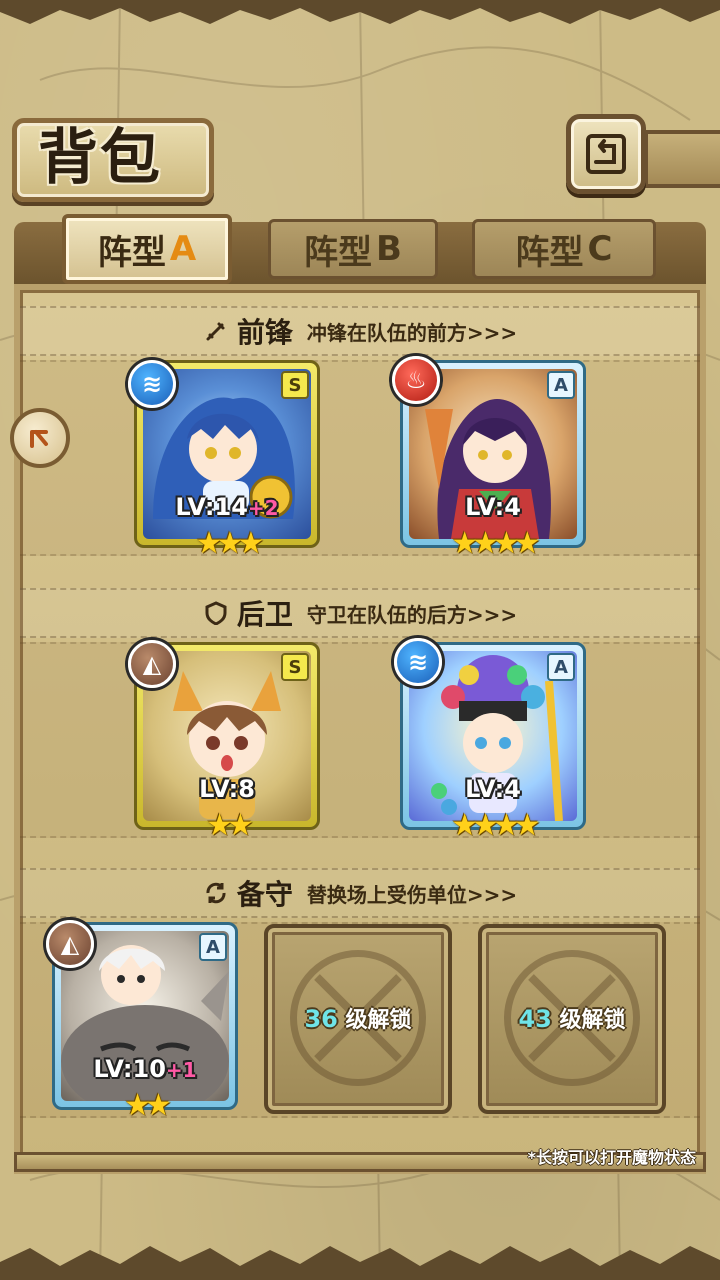  Describe the element at coordinates (360, 1263) in the screenshot. I see `torn-edge-bottom` at that location.